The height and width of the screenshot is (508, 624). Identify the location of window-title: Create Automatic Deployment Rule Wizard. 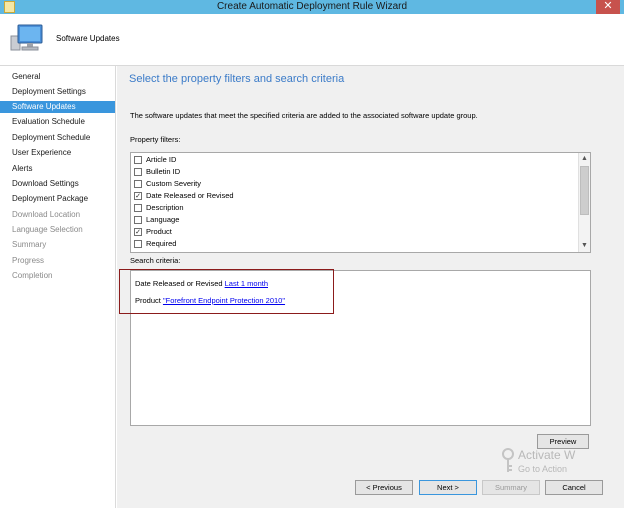
(312, 6).